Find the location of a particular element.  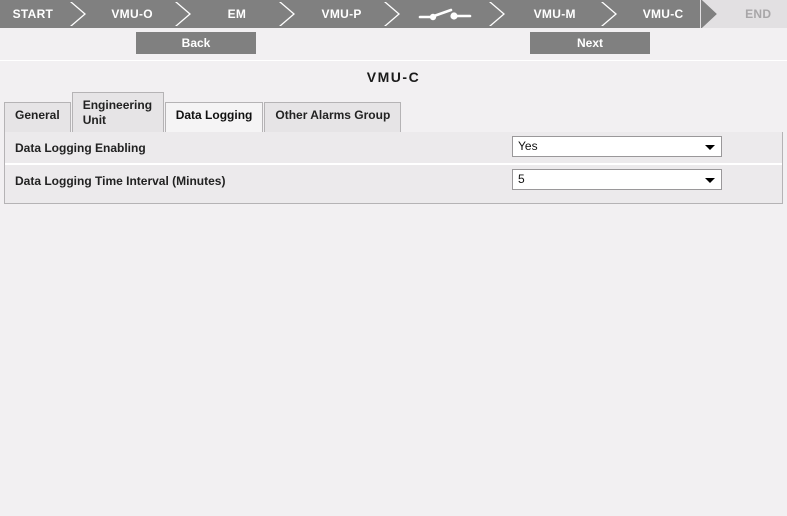

switch-contact-icon is located at coordinates (445, 14).